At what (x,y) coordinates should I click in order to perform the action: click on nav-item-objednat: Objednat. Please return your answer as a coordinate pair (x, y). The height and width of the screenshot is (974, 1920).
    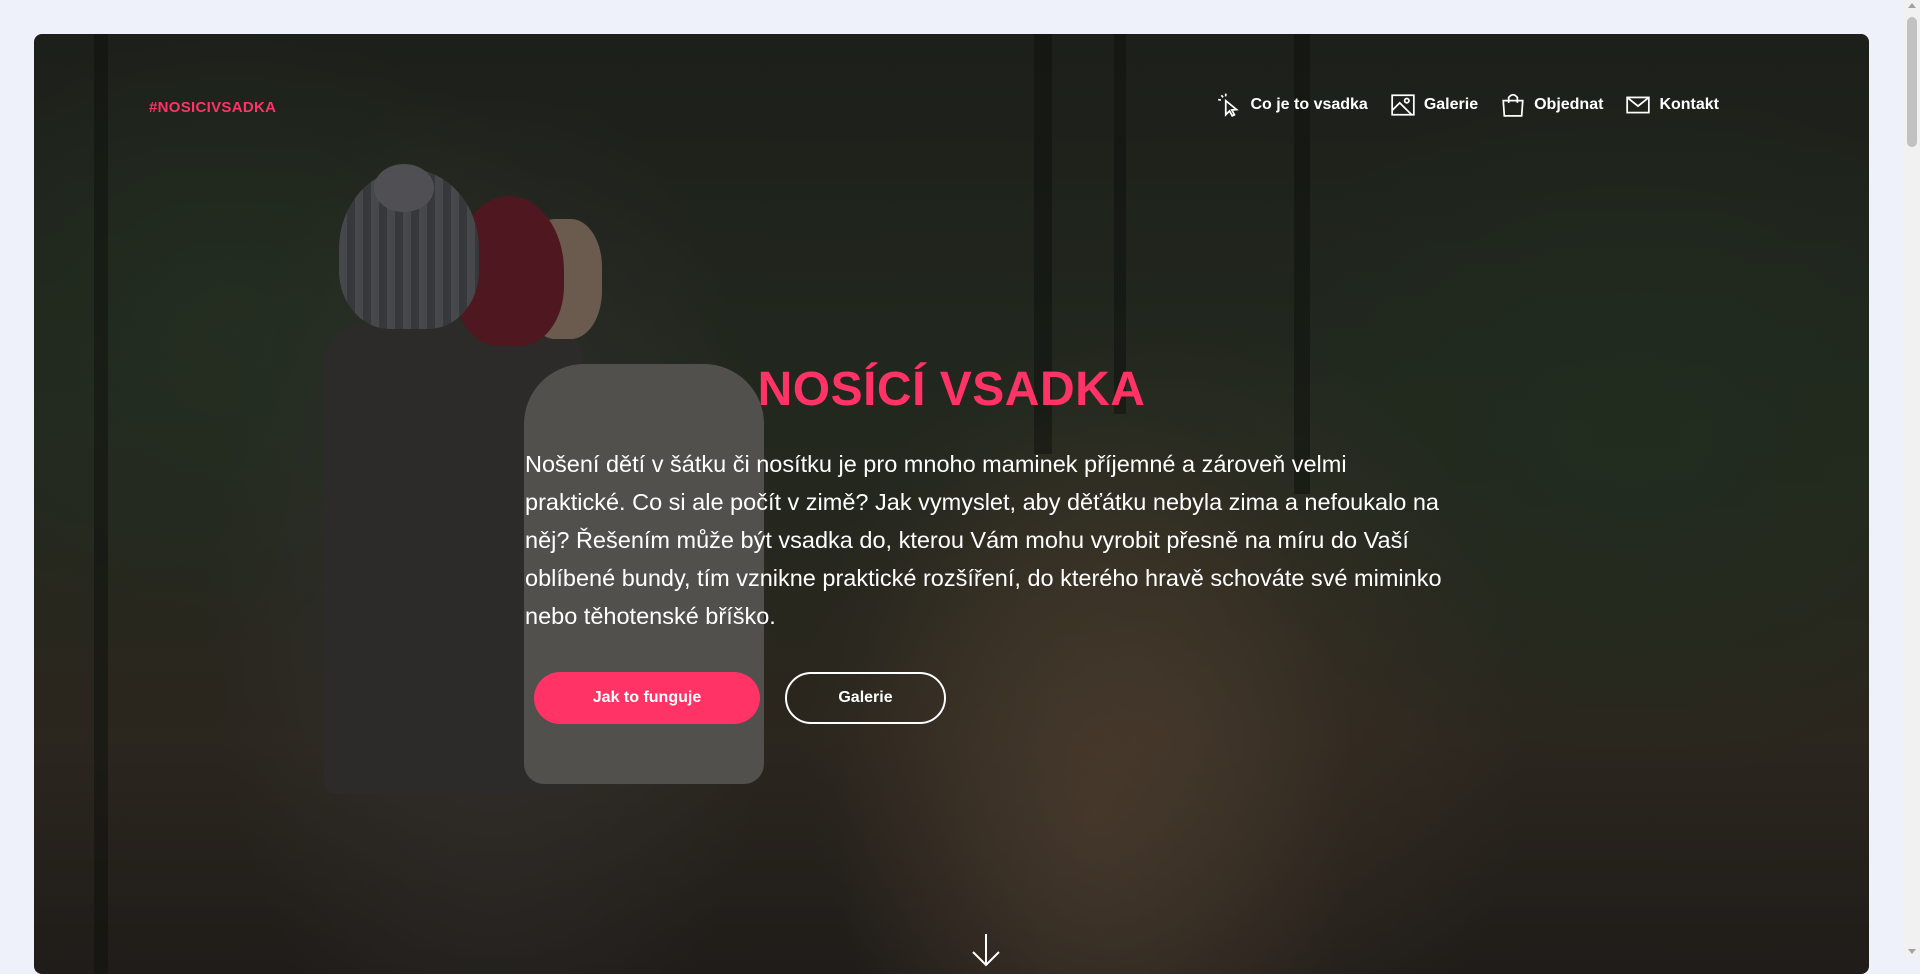
    Looking at the image, I should click on (1551, 105).